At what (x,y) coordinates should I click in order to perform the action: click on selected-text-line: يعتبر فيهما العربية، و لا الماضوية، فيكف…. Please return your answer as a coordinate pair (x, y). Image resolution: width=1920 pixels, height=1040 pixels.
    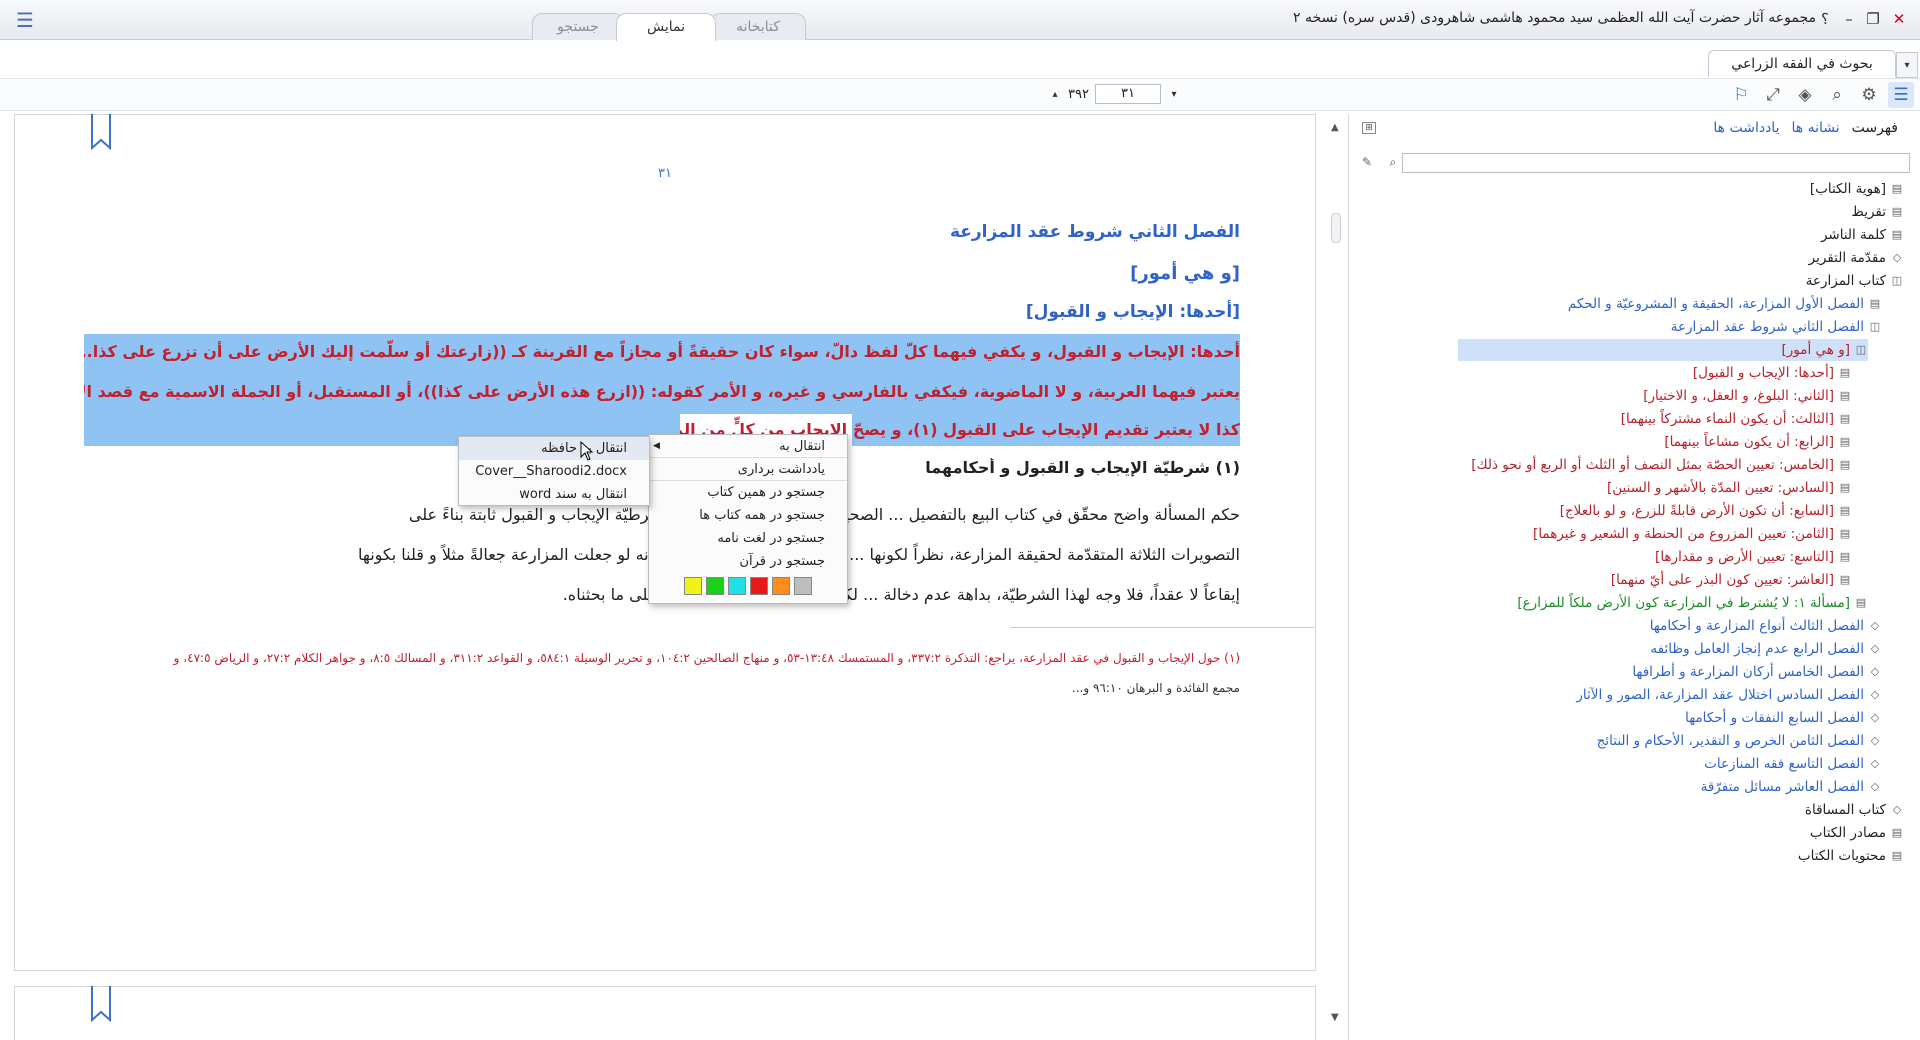
    Looking at the image, I should click on (662, 392).